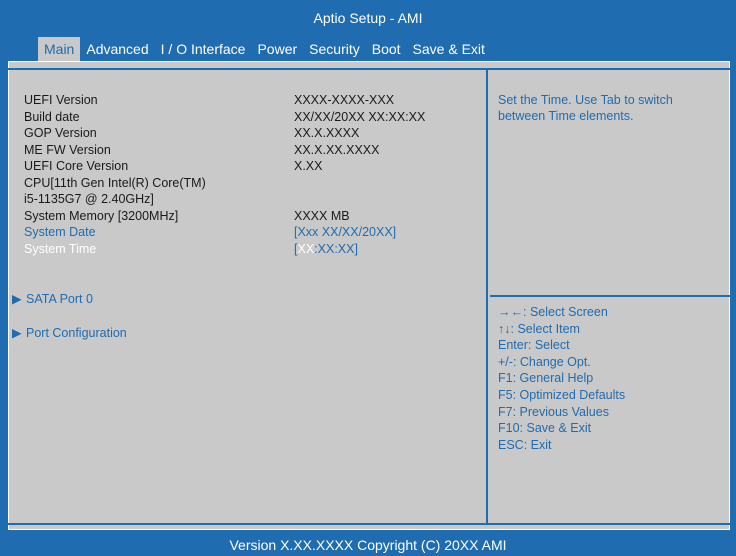 Image resolution: width=736 pixels, height=556 pixels. What do you see at coordinates (60, 133) in the screenshot?
I see `info-label: GOP Version` at bounding box center [60, 133].